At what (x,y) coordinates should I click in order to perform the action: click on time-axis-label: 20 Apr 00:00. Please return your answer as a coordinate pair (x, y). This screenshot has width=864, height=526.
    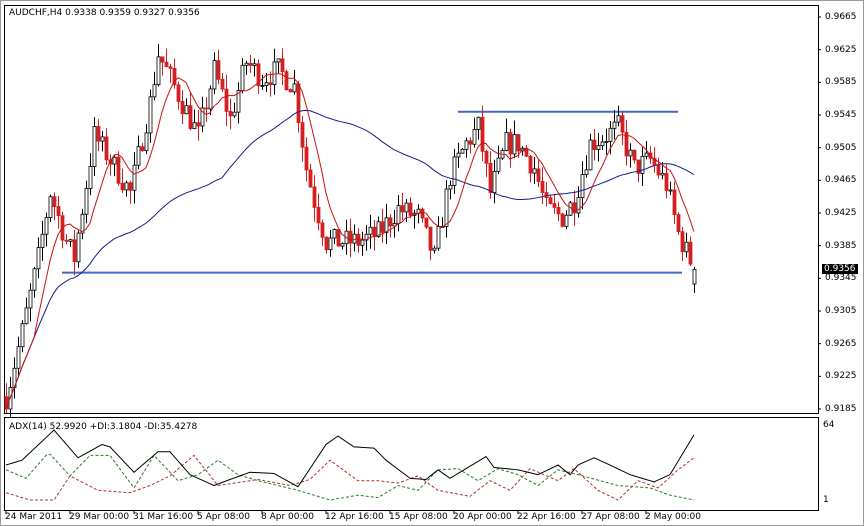
    Looking at the image, I should click on (482, 517).